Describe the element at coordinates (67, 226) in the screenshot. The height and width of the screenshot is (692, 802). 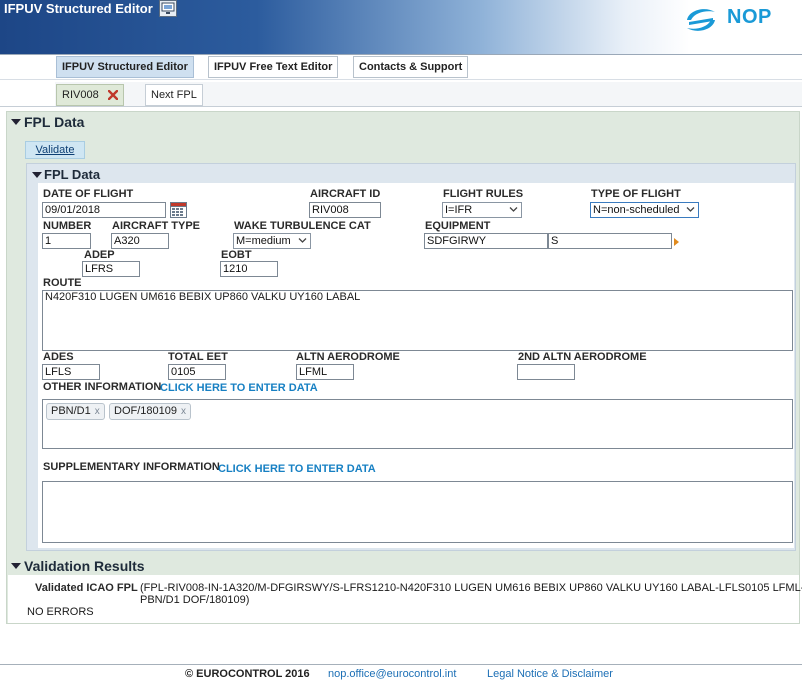
I see `number-label: NUMBER` at that location.